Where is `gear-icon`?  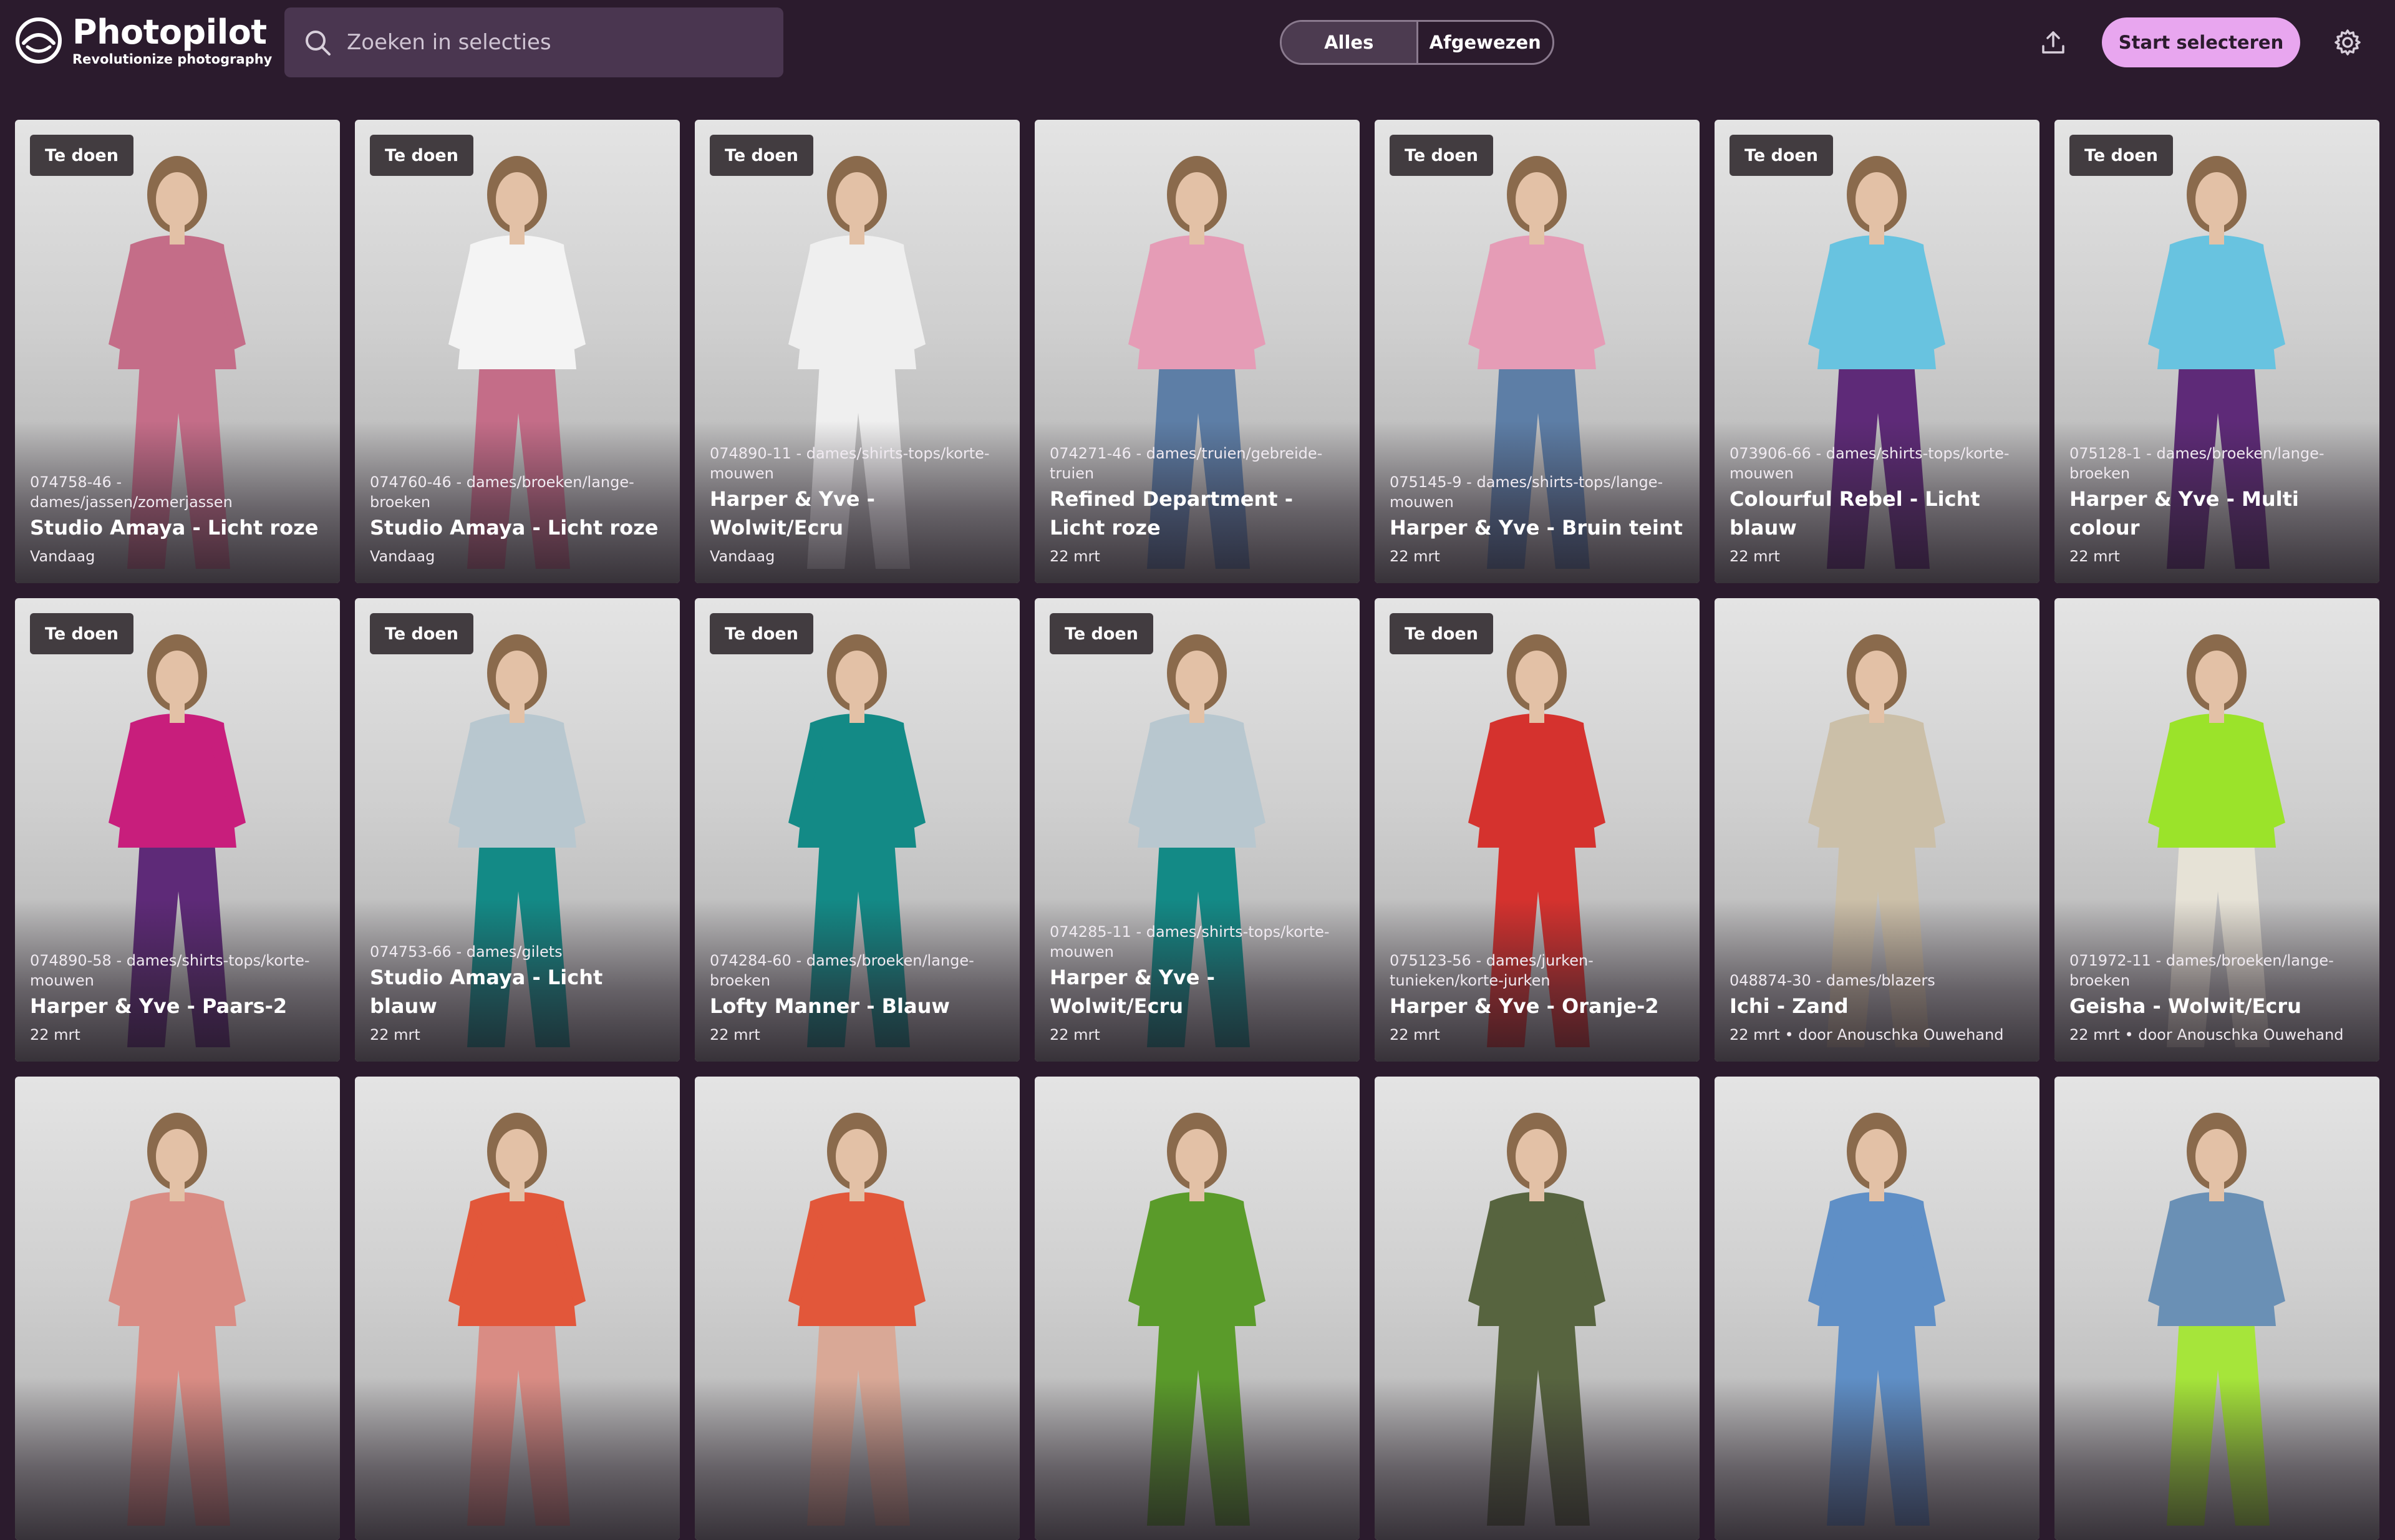 gear-icon is located at coordinates (2348, 42).